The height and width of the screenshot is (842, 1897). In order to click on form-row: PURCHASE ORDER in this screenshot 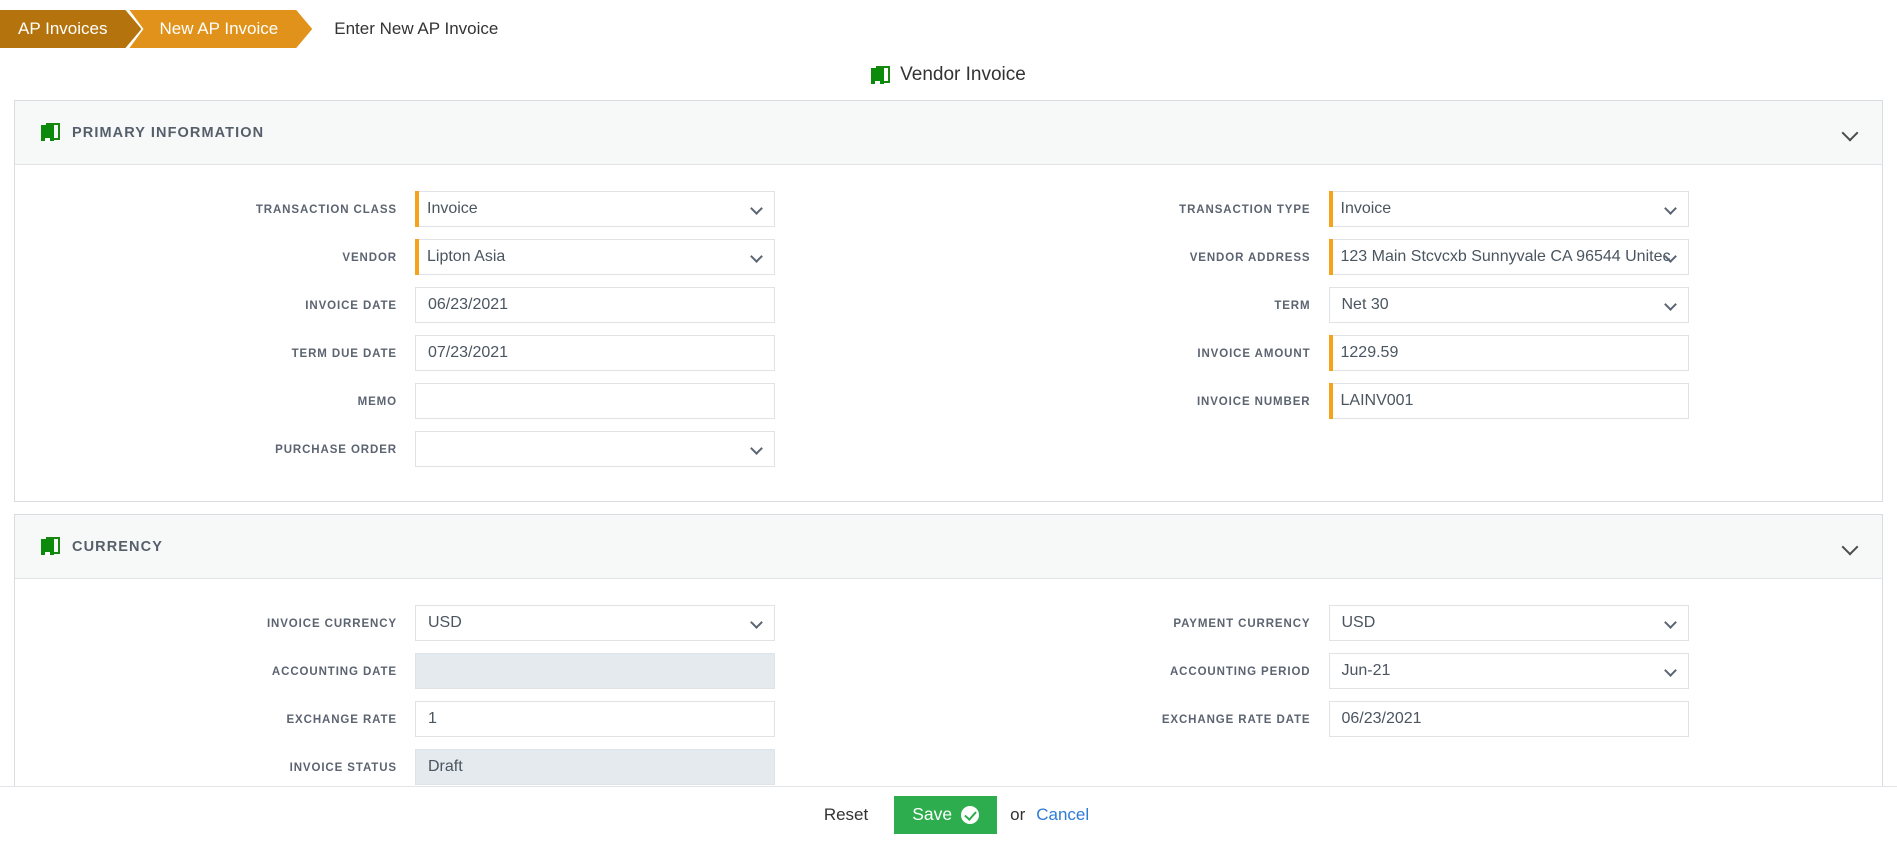, I will do `click(482, 449)`.